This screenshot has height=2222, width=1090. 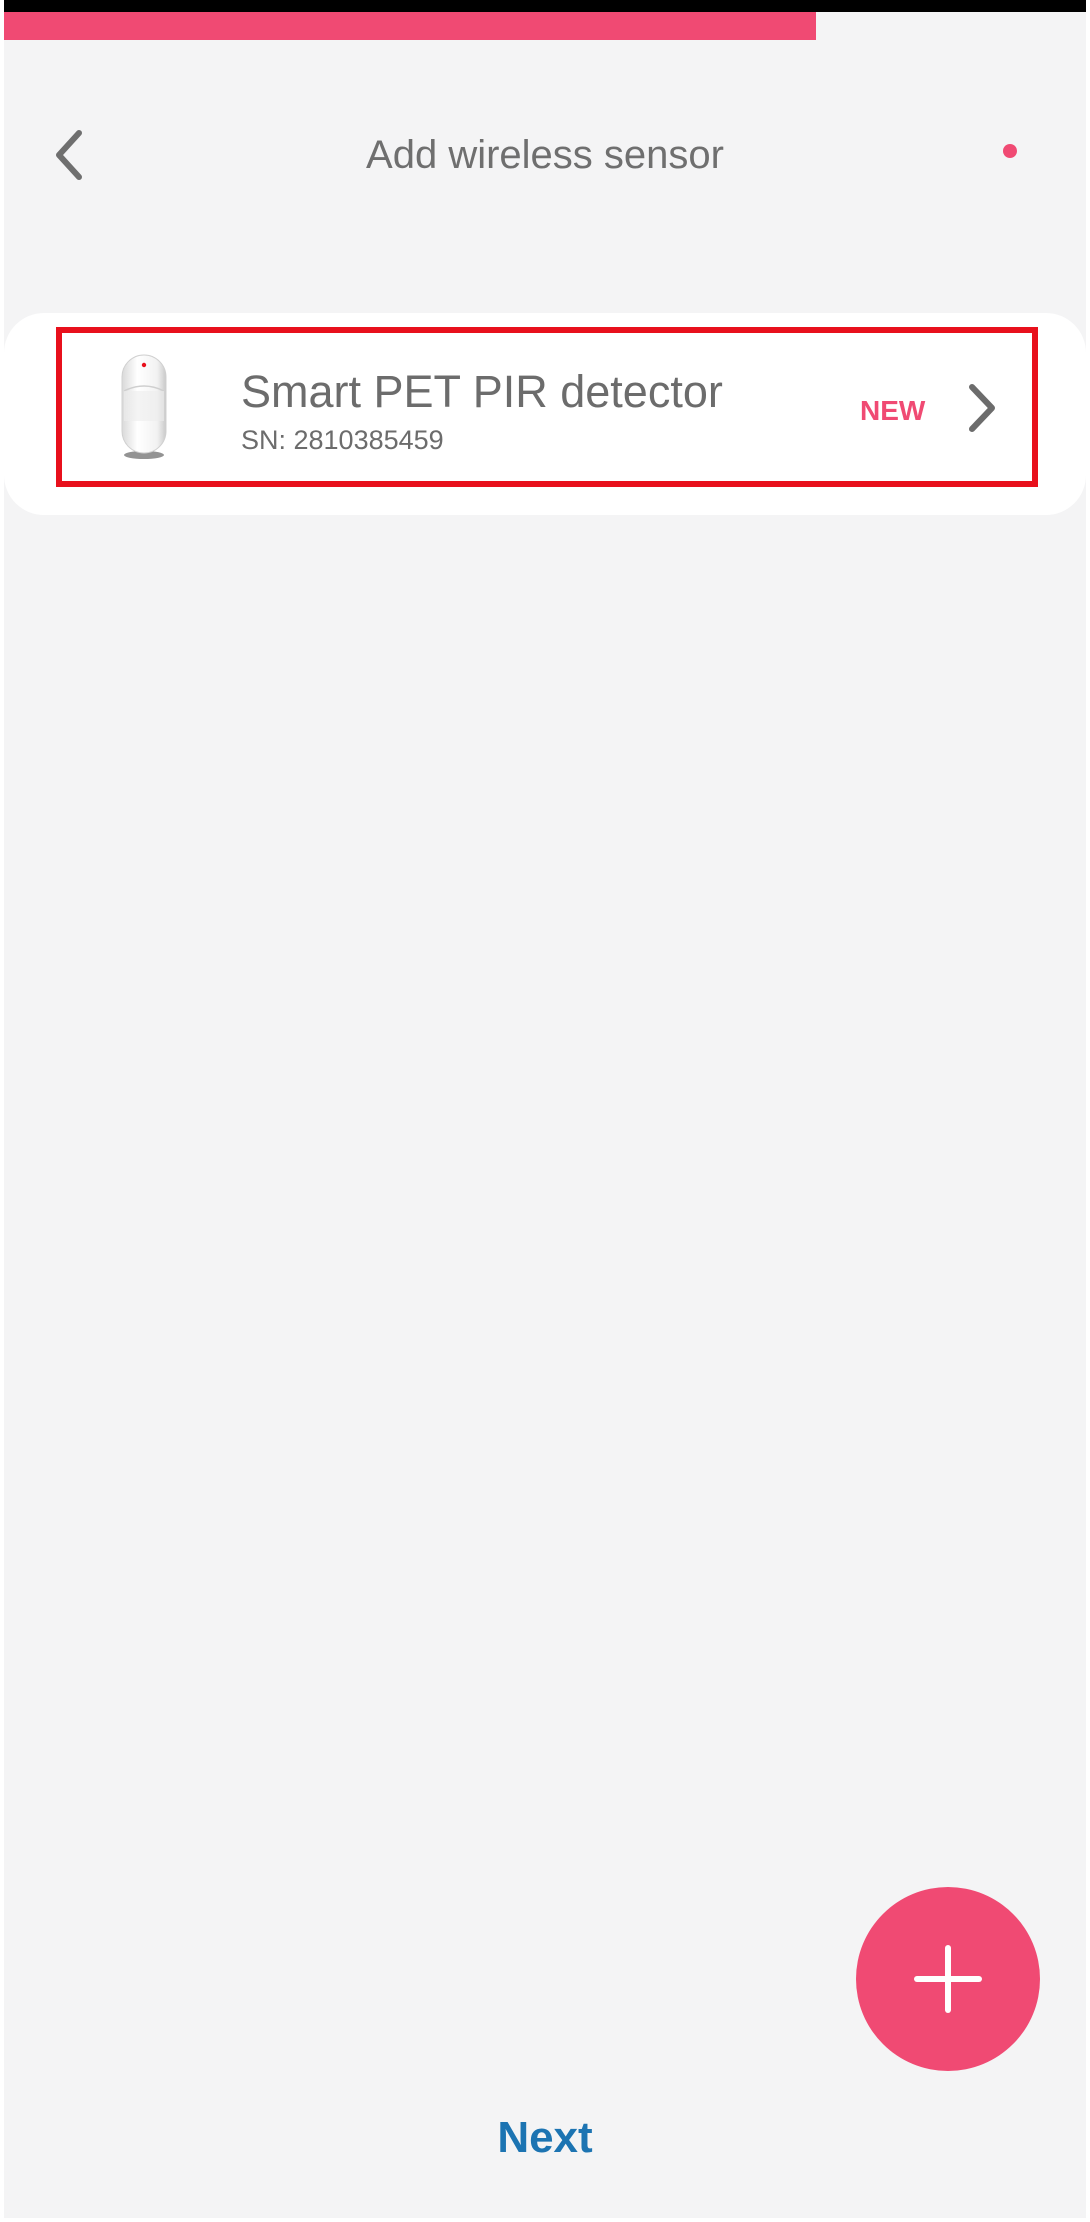 I want to click on status-dot, so click(x=1010, y=151).